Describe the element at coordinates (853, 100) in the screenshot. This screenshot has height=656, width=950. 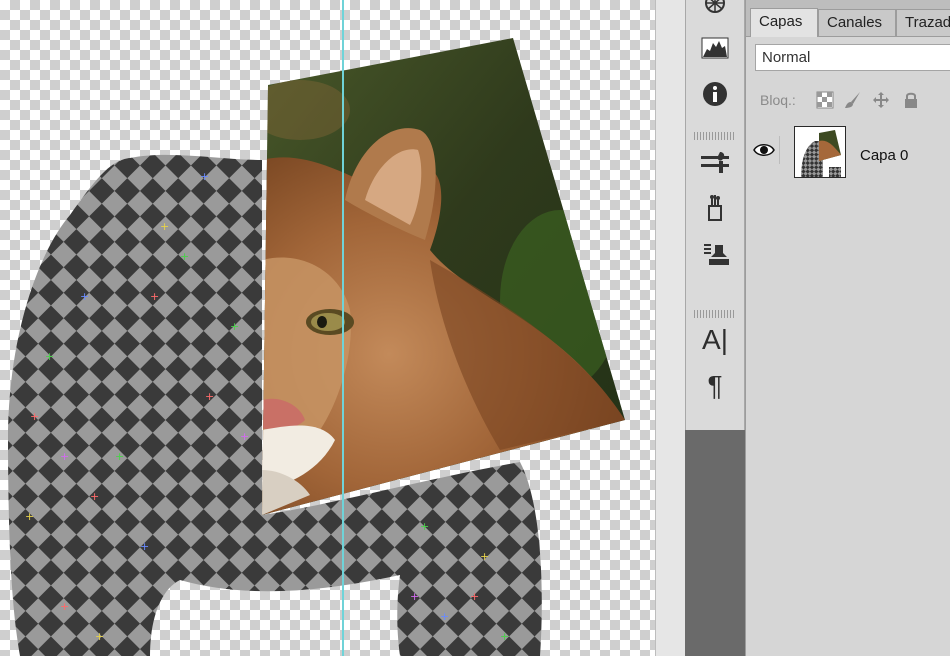
I see `lock-image-pixels-icon` at that location.